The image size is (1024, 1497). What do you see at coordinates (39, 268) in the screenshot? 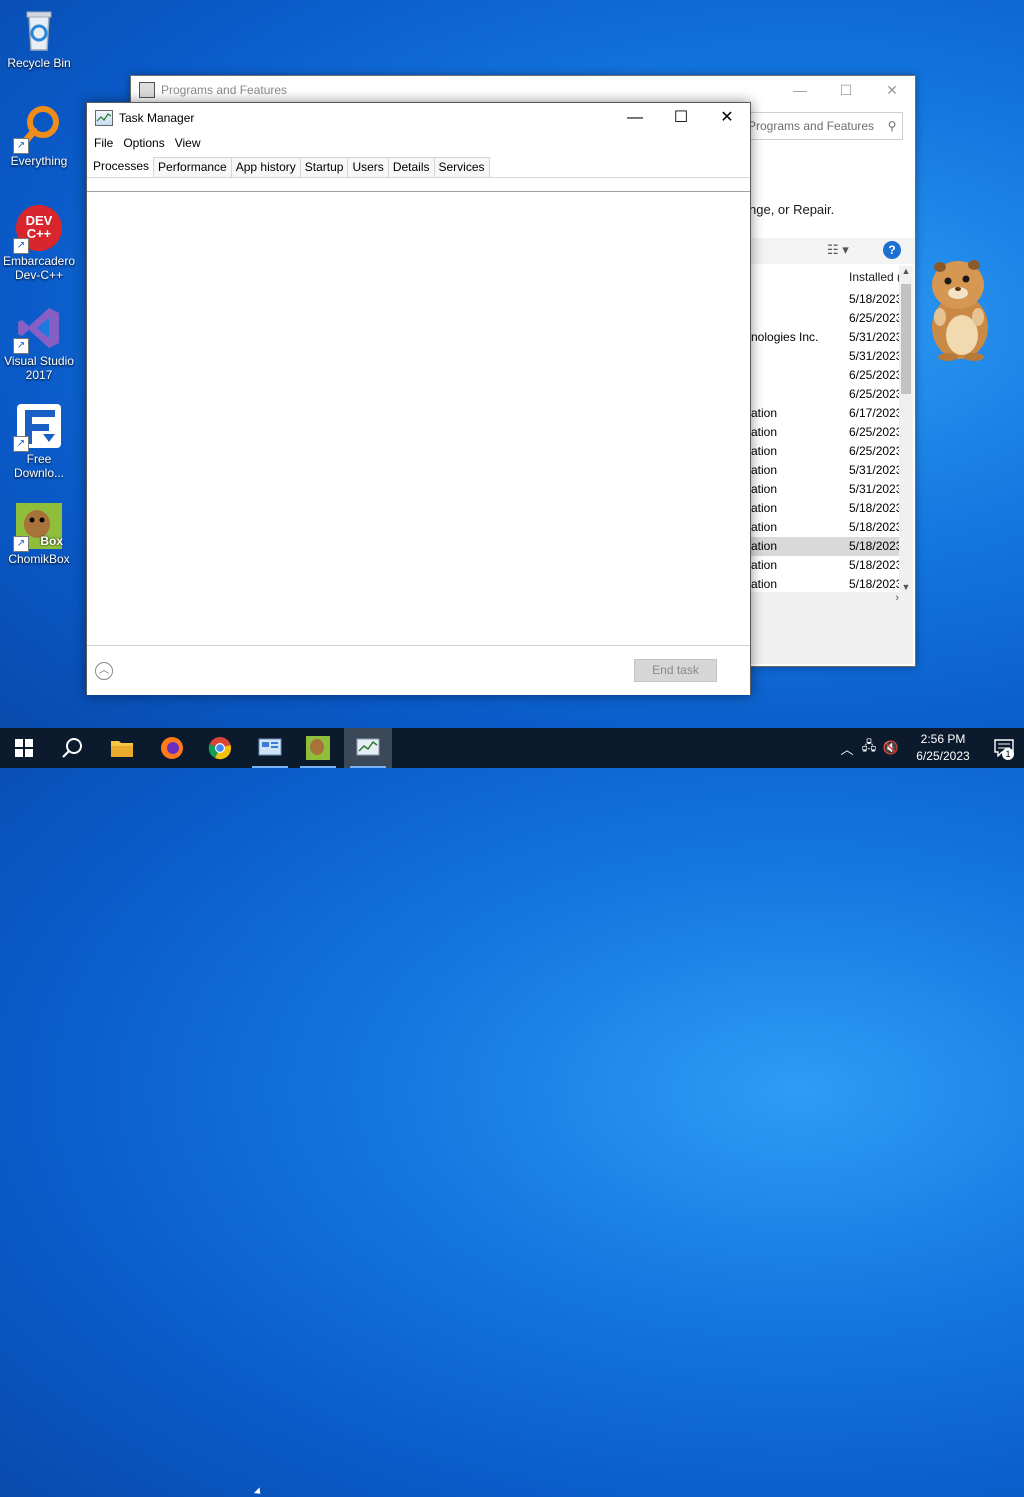
I see `desktop-icon-label: Embarcadero Dev-C++` at bounding box center [39, 268].